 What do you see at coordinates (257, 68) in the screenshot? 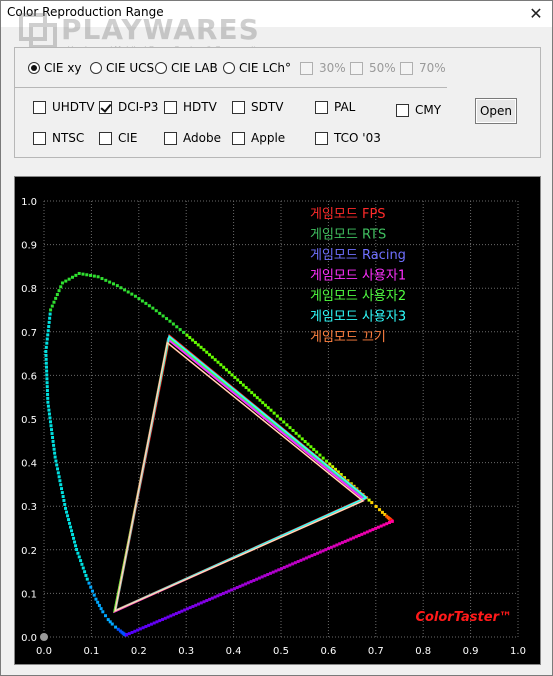
I see `radio-cie-lch: CIE LCh°` at bounding box center [257, 68].